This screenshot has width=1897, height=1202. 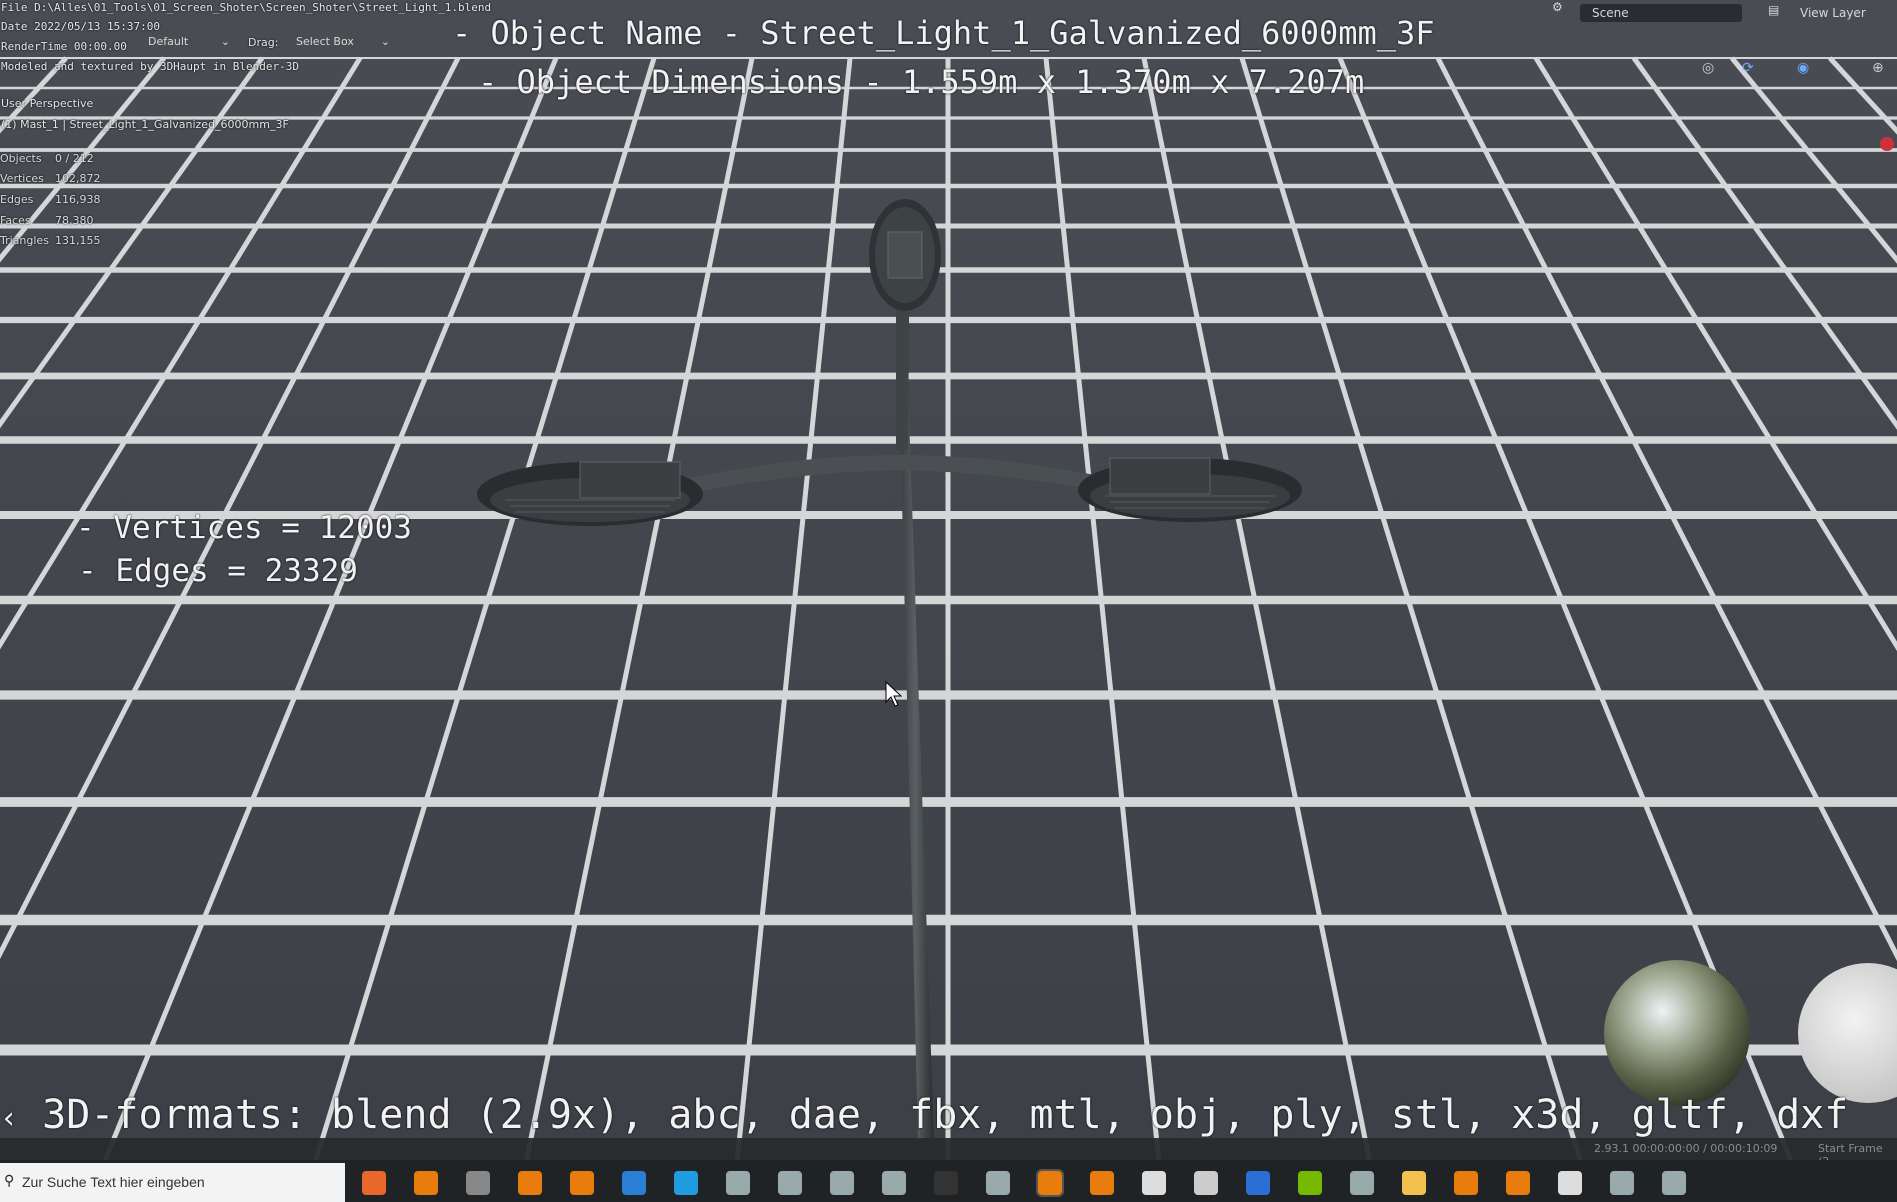 I want to click on calendar-icon, so click(x=1258, y=1183).